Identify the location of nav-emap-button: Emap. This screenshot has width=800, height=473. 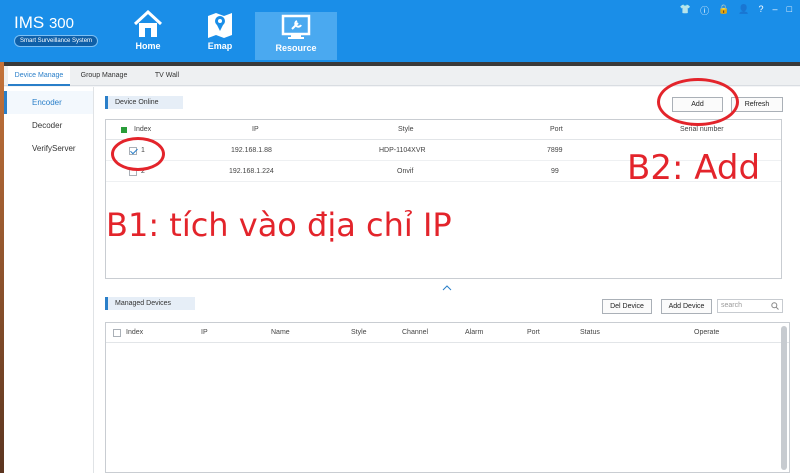
(220, 31).